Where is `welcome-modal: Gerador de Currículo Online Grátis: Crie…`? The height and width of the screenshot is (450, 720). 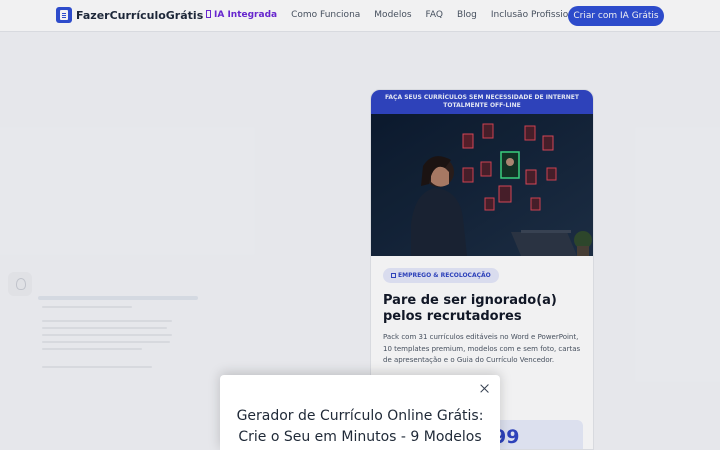
welcome-modal: Gerador de Currículo Online Grátis: Crie… is located at coordinates (360, 412).